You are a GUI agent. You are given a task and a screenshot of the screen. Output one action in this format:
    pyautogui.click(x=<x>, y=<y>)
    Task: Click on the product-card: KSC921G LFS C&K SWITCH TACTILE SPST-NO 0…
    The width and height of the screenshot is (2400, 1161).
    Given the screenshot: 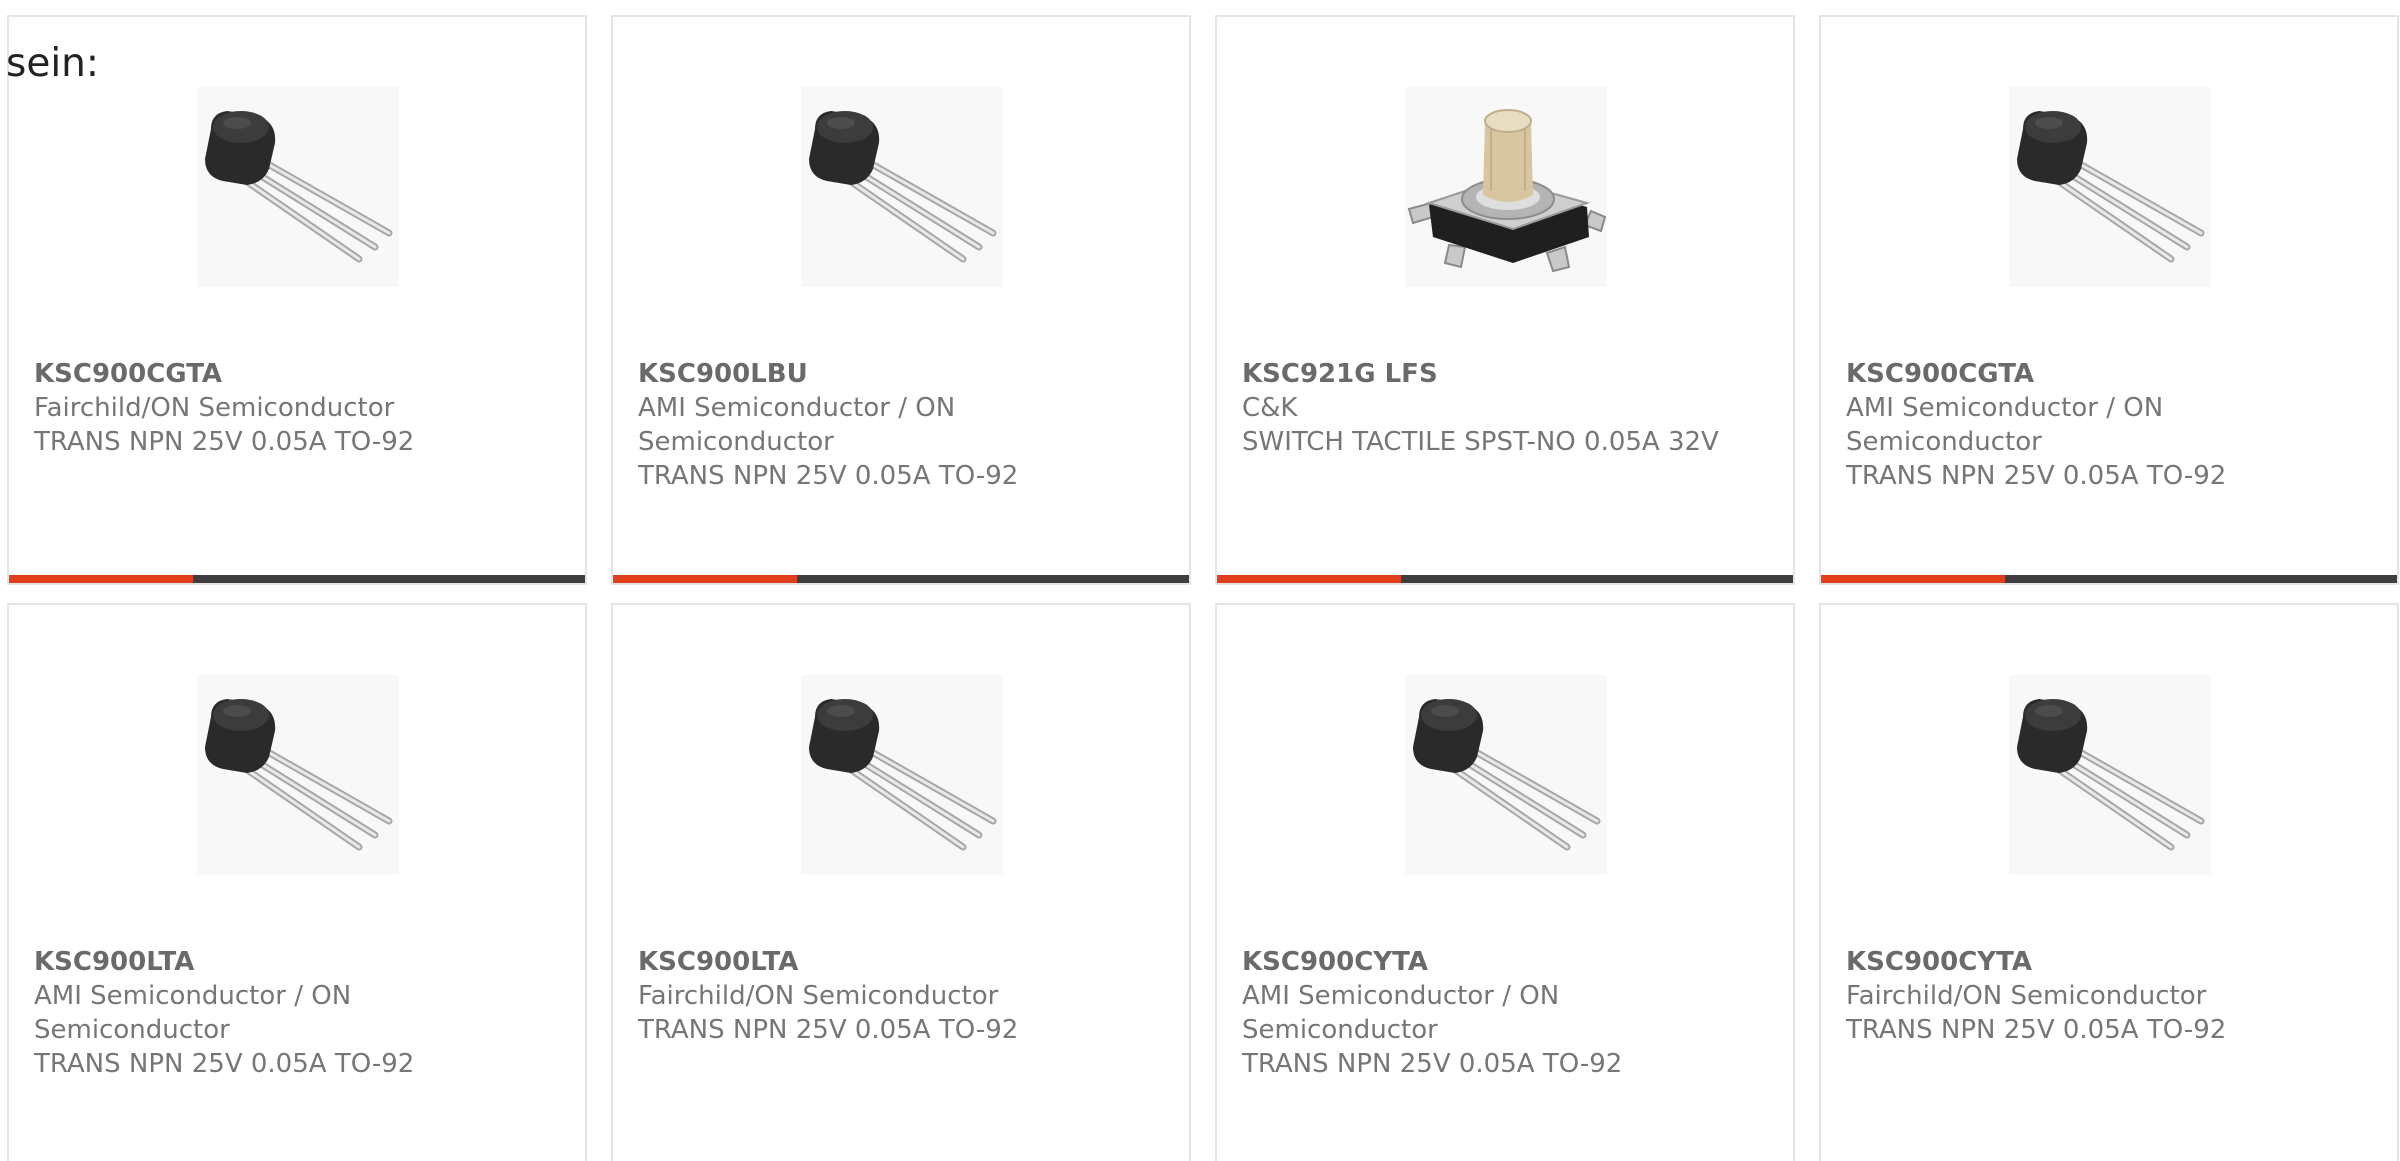 What is the action you would take?
    pyautogui.click(x=1505, y=300)
    